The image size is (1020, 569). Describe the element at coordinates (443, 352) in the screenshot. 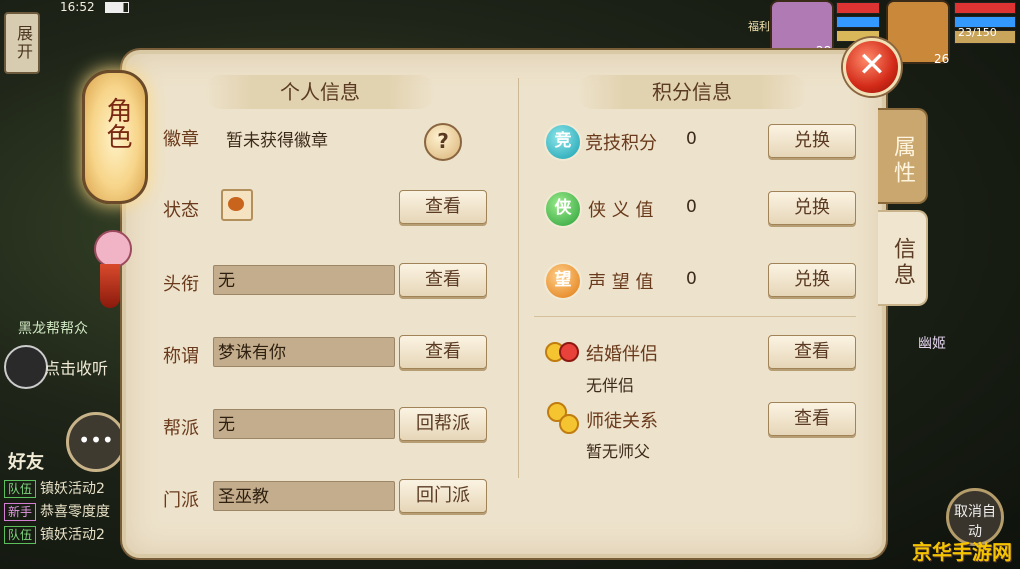

I see `appellation-view-button: 查看` at that location.